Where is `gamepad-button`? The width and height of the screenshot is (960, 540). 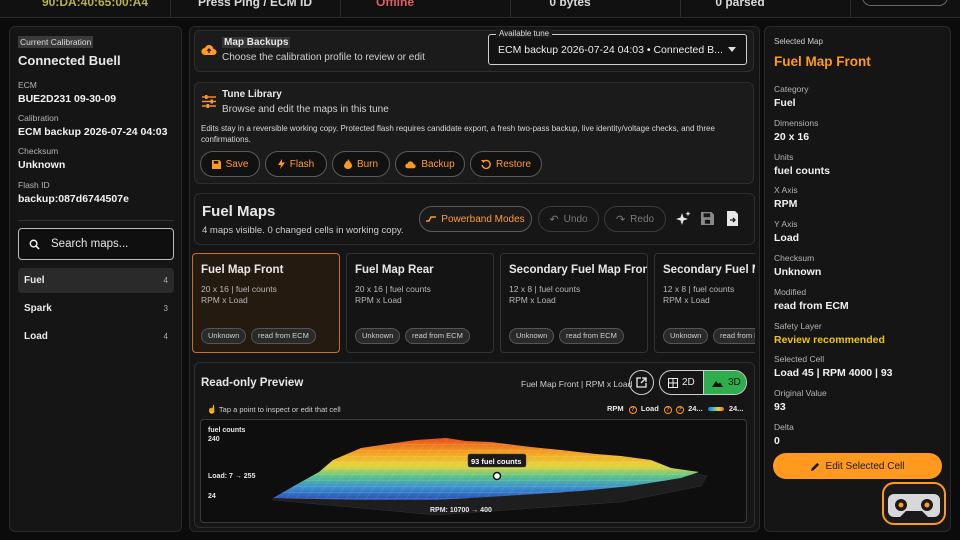
gamepad-button is located at coordinates (914, 503).